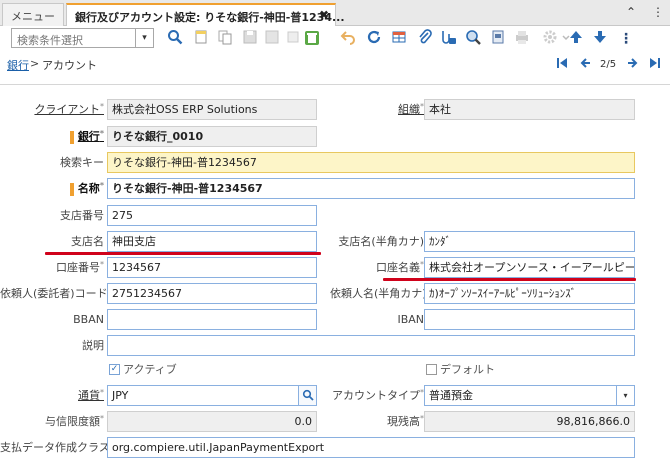 This screenshot has height=462, width=670. What do you see at coordinates (55, 447) in the screenshot?
I see `payment-export-class-label: 支払データ作成クラス` at bounding box center [55, 447].